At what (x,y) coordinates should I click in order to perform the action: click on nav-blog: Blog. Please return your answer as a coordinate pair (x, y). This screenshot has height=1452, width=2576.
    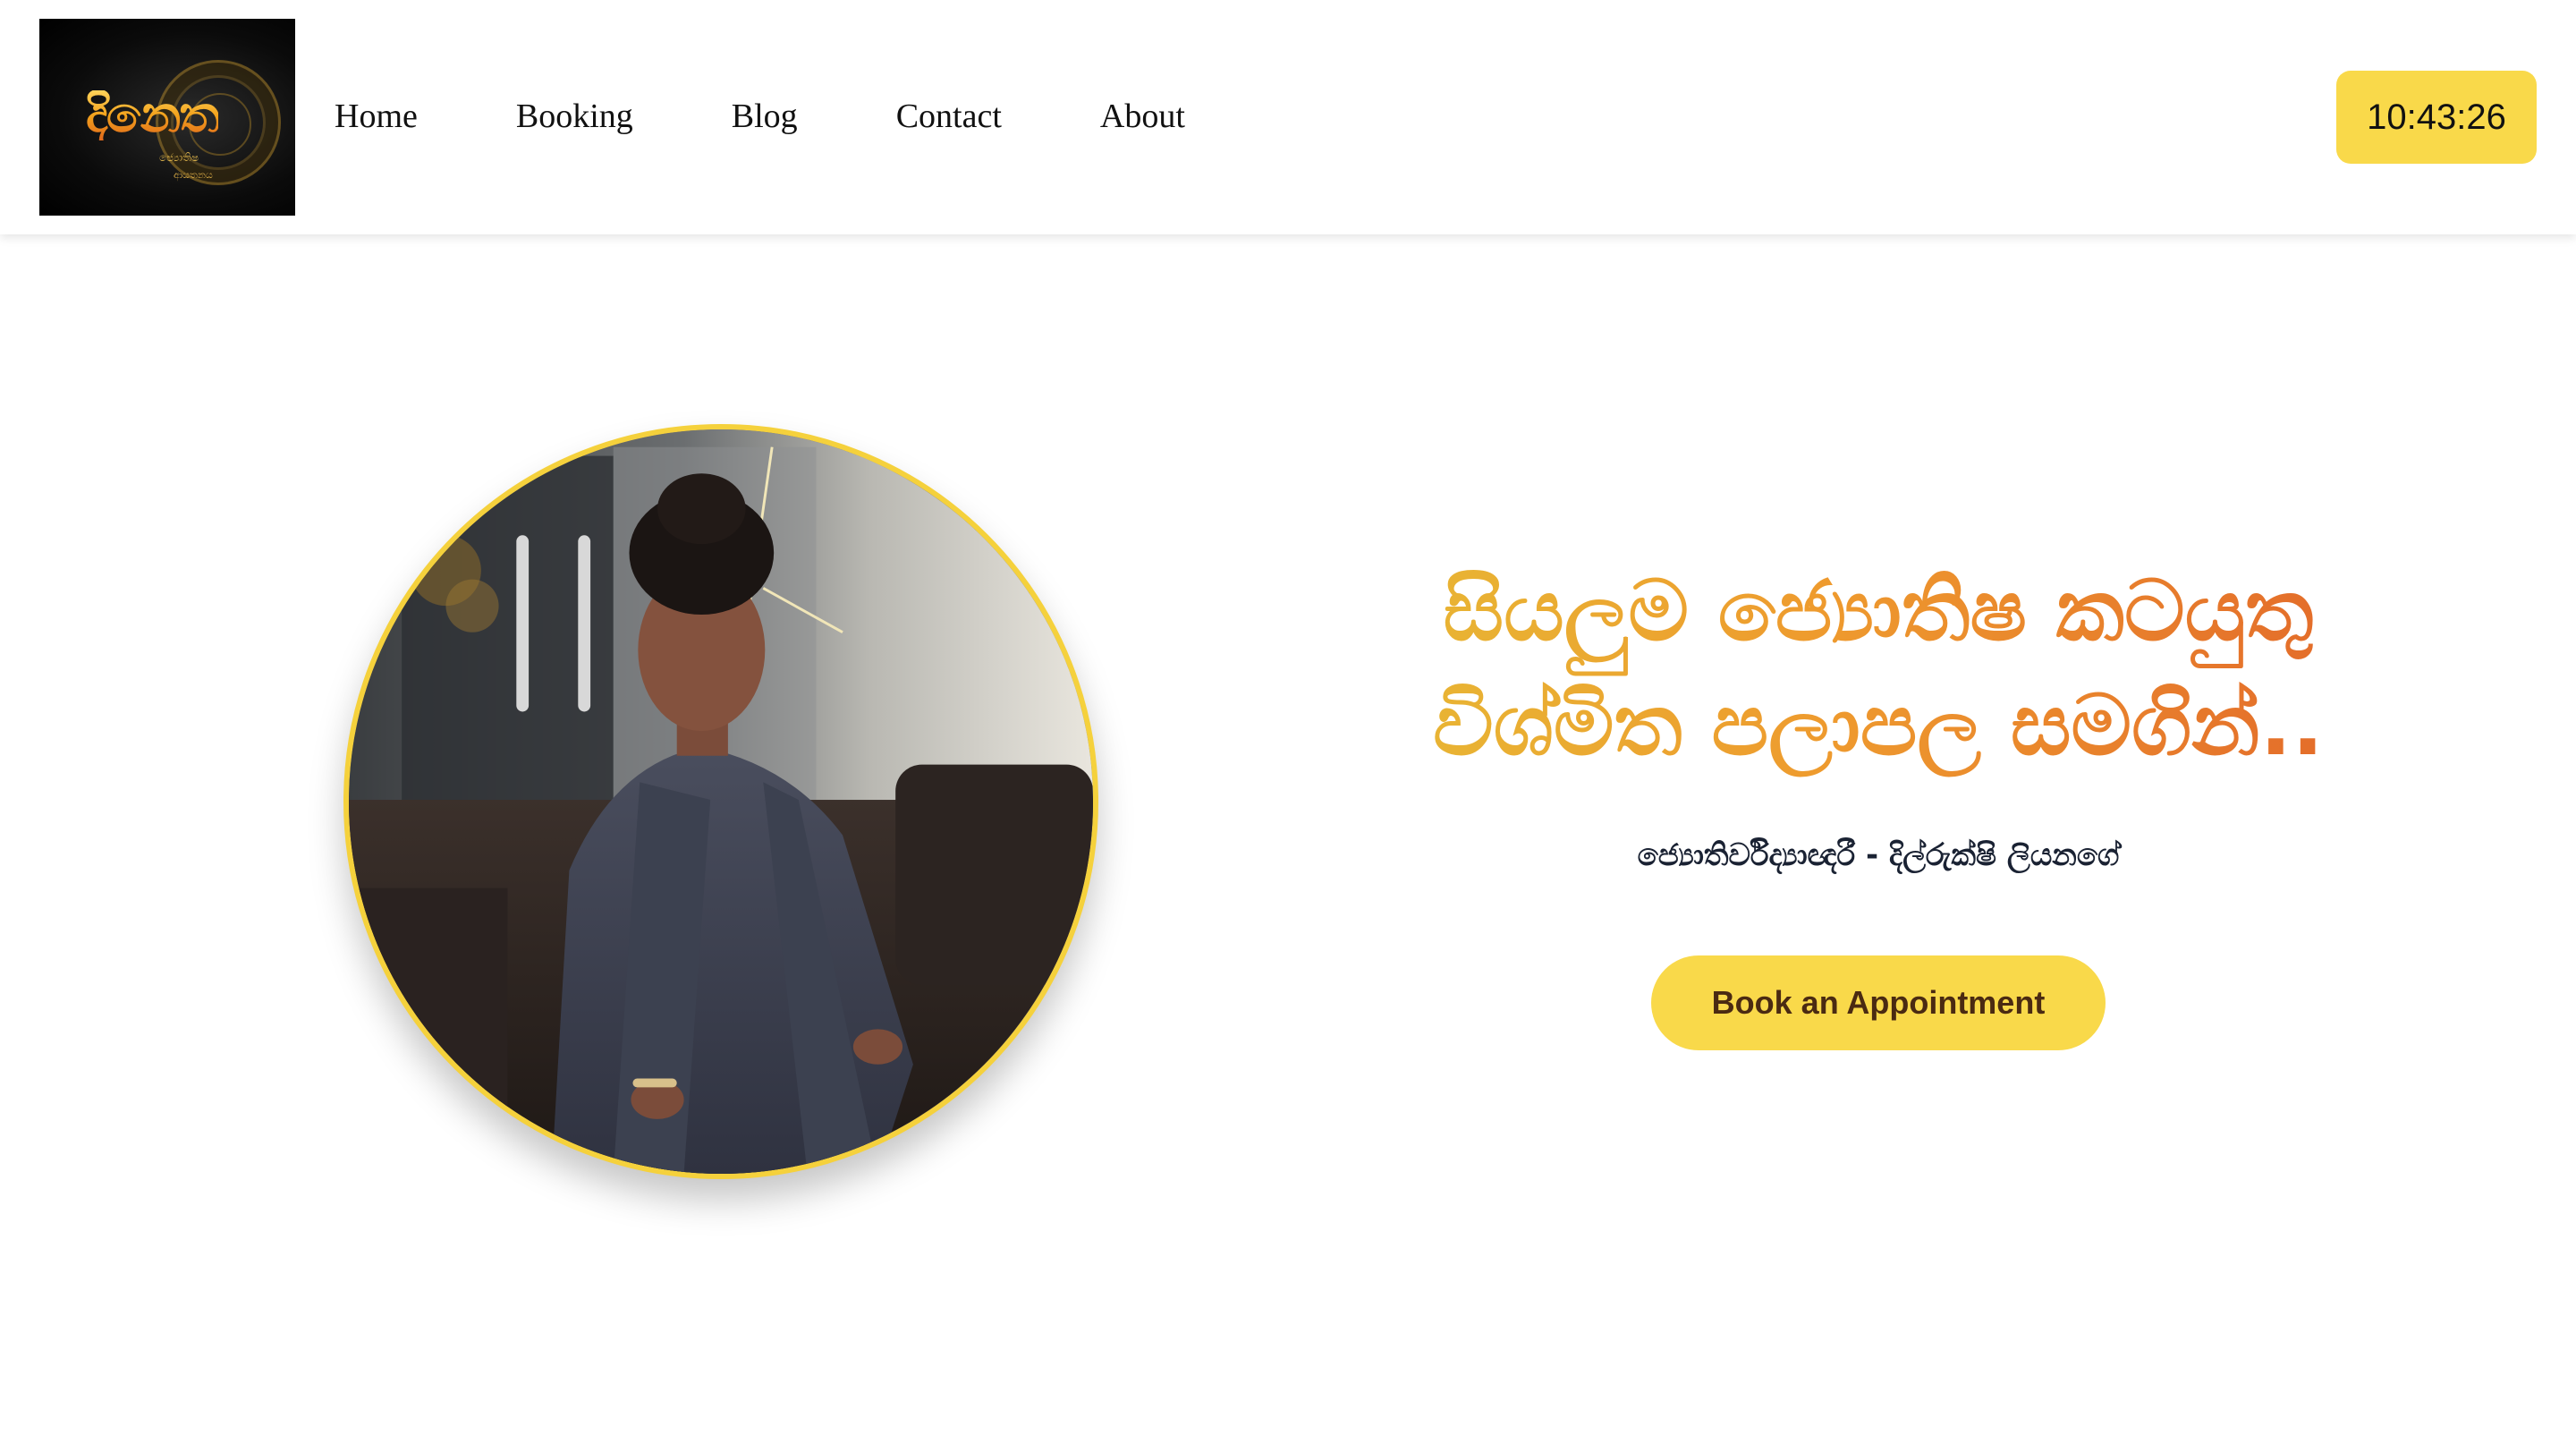
    Looking at the image, I should click on (765, 116).